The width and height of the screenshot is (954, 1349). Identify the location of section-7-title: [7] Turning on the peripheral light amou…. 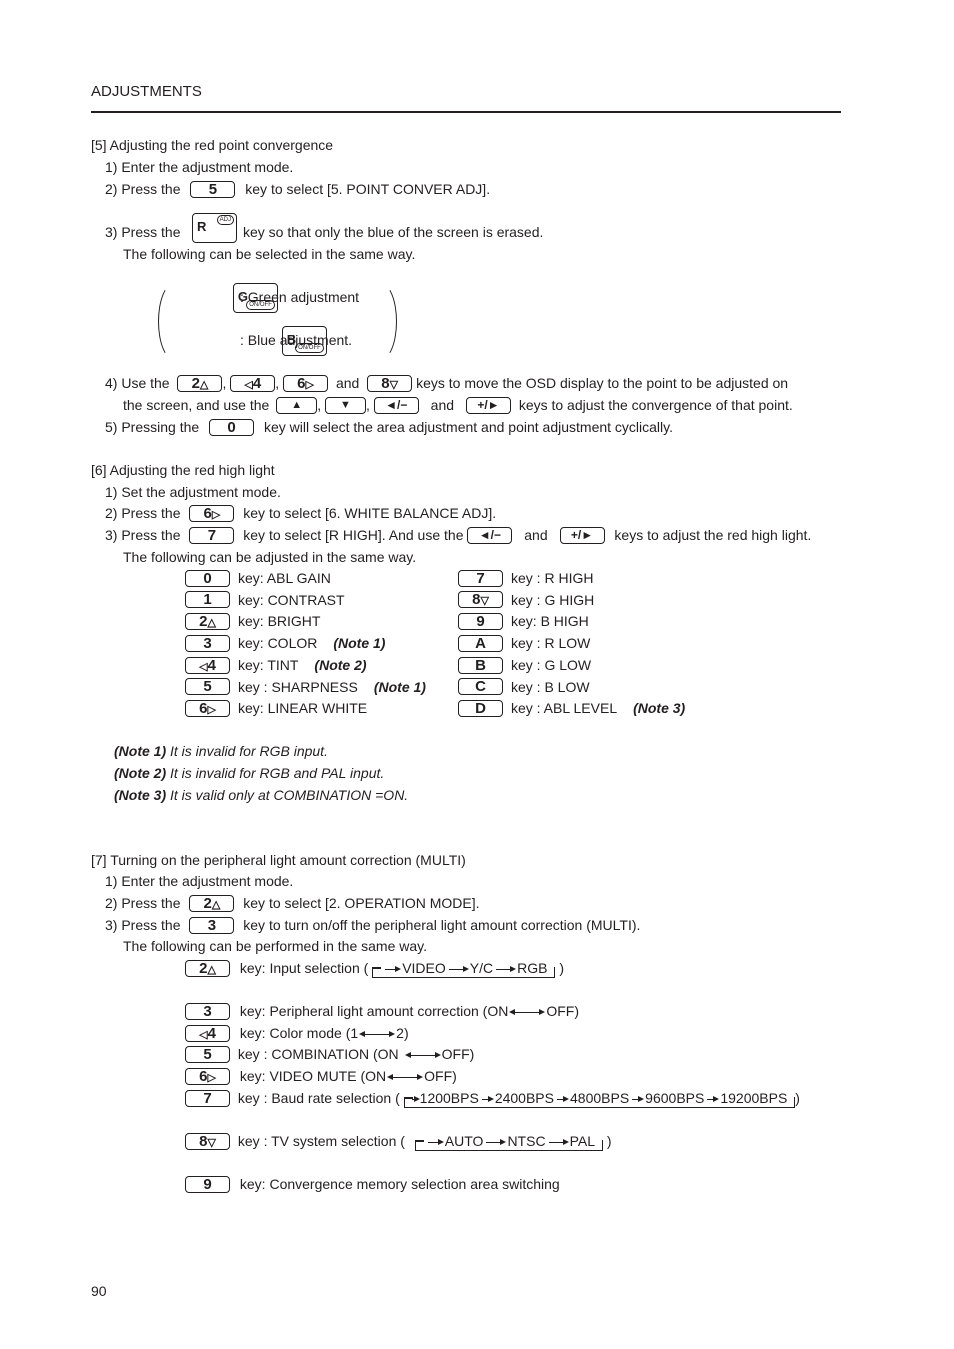
(278, 860).